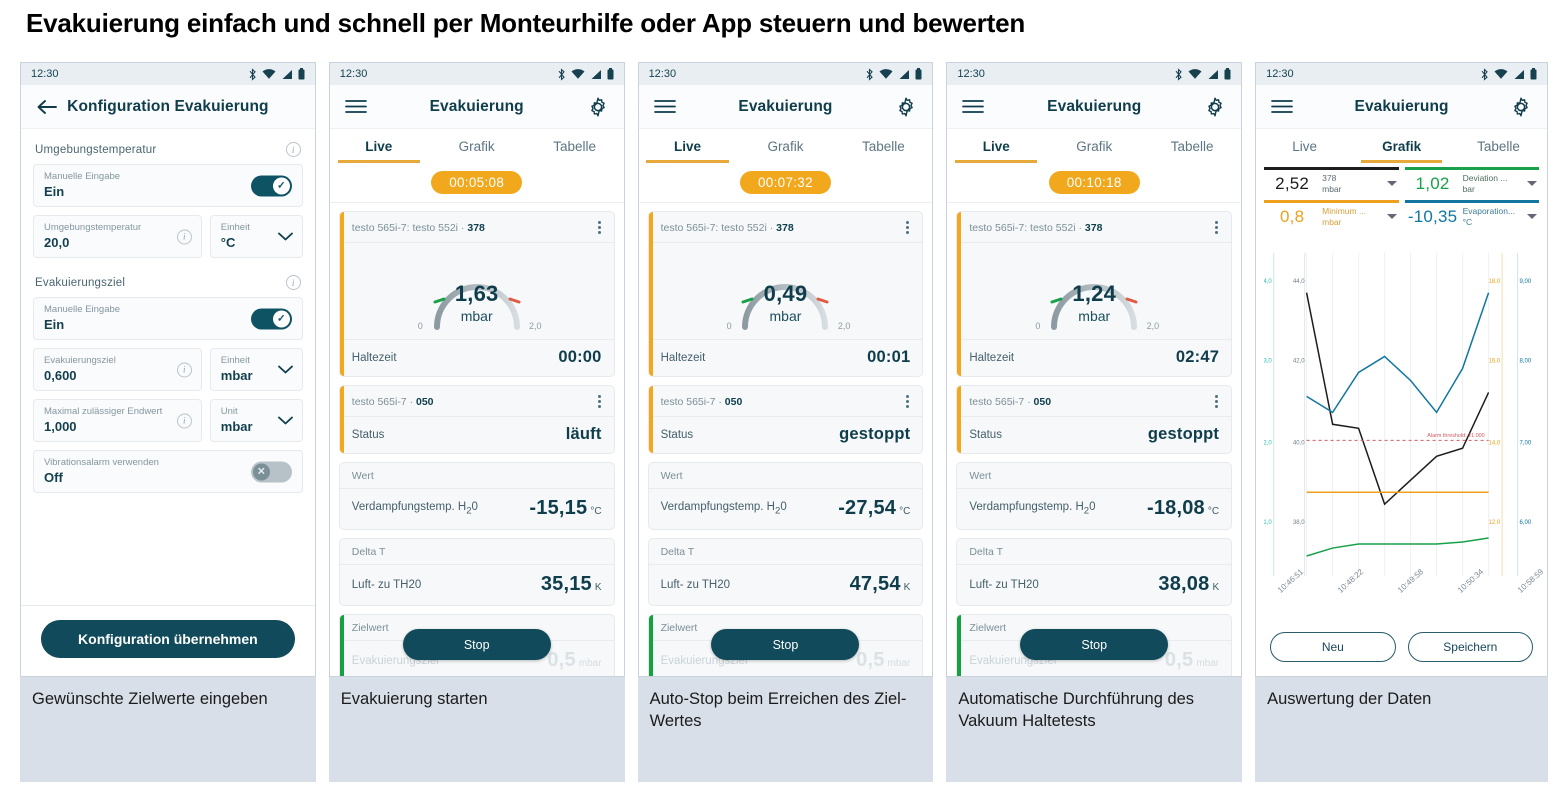  What do you see at coordinates (886, 73) in the screenshot?
I see `wifi-icon` at bounding box center [886, 73].